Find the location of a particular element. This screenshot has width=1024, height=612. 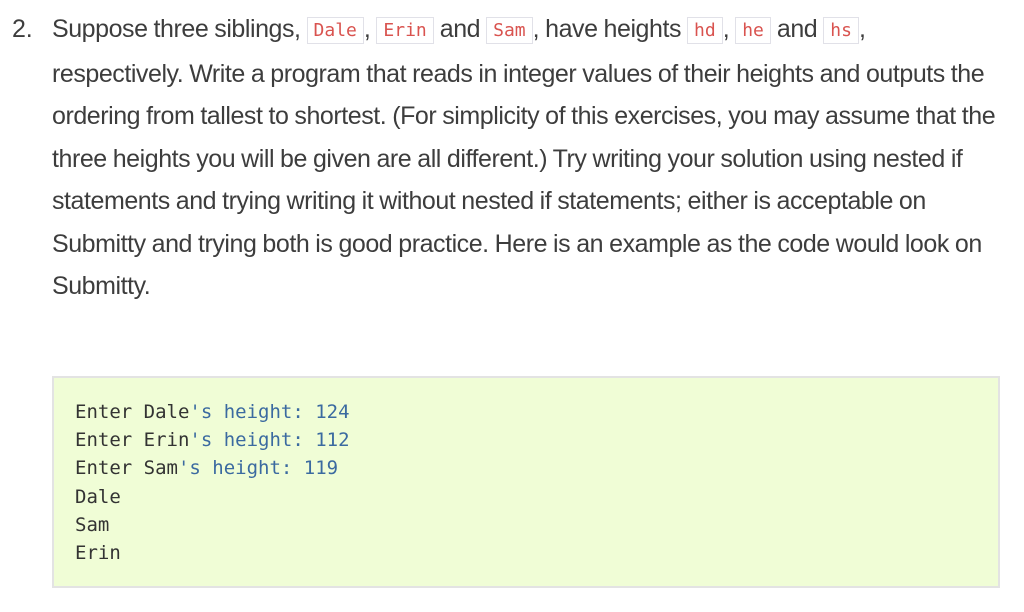

code-line: Enter Erin's height: 112 is located at coordinates (536, 440).